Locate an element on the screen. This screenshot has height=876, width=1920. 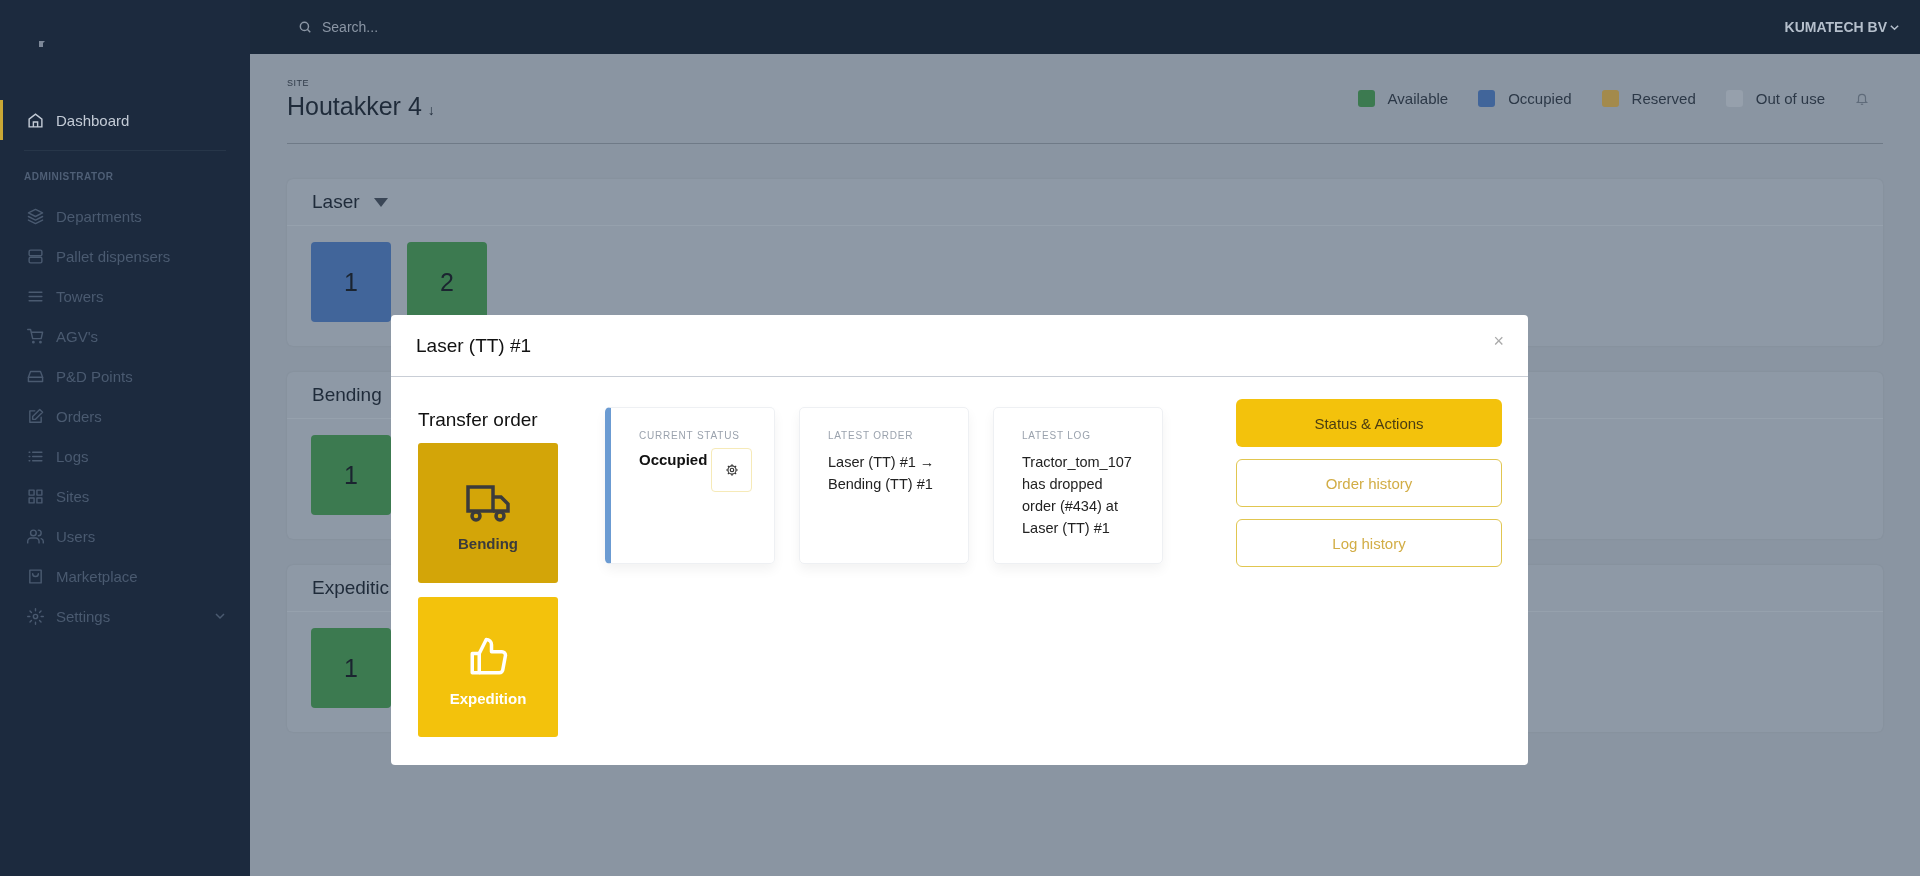
close-button: × is located at coordinates (1498, 341).